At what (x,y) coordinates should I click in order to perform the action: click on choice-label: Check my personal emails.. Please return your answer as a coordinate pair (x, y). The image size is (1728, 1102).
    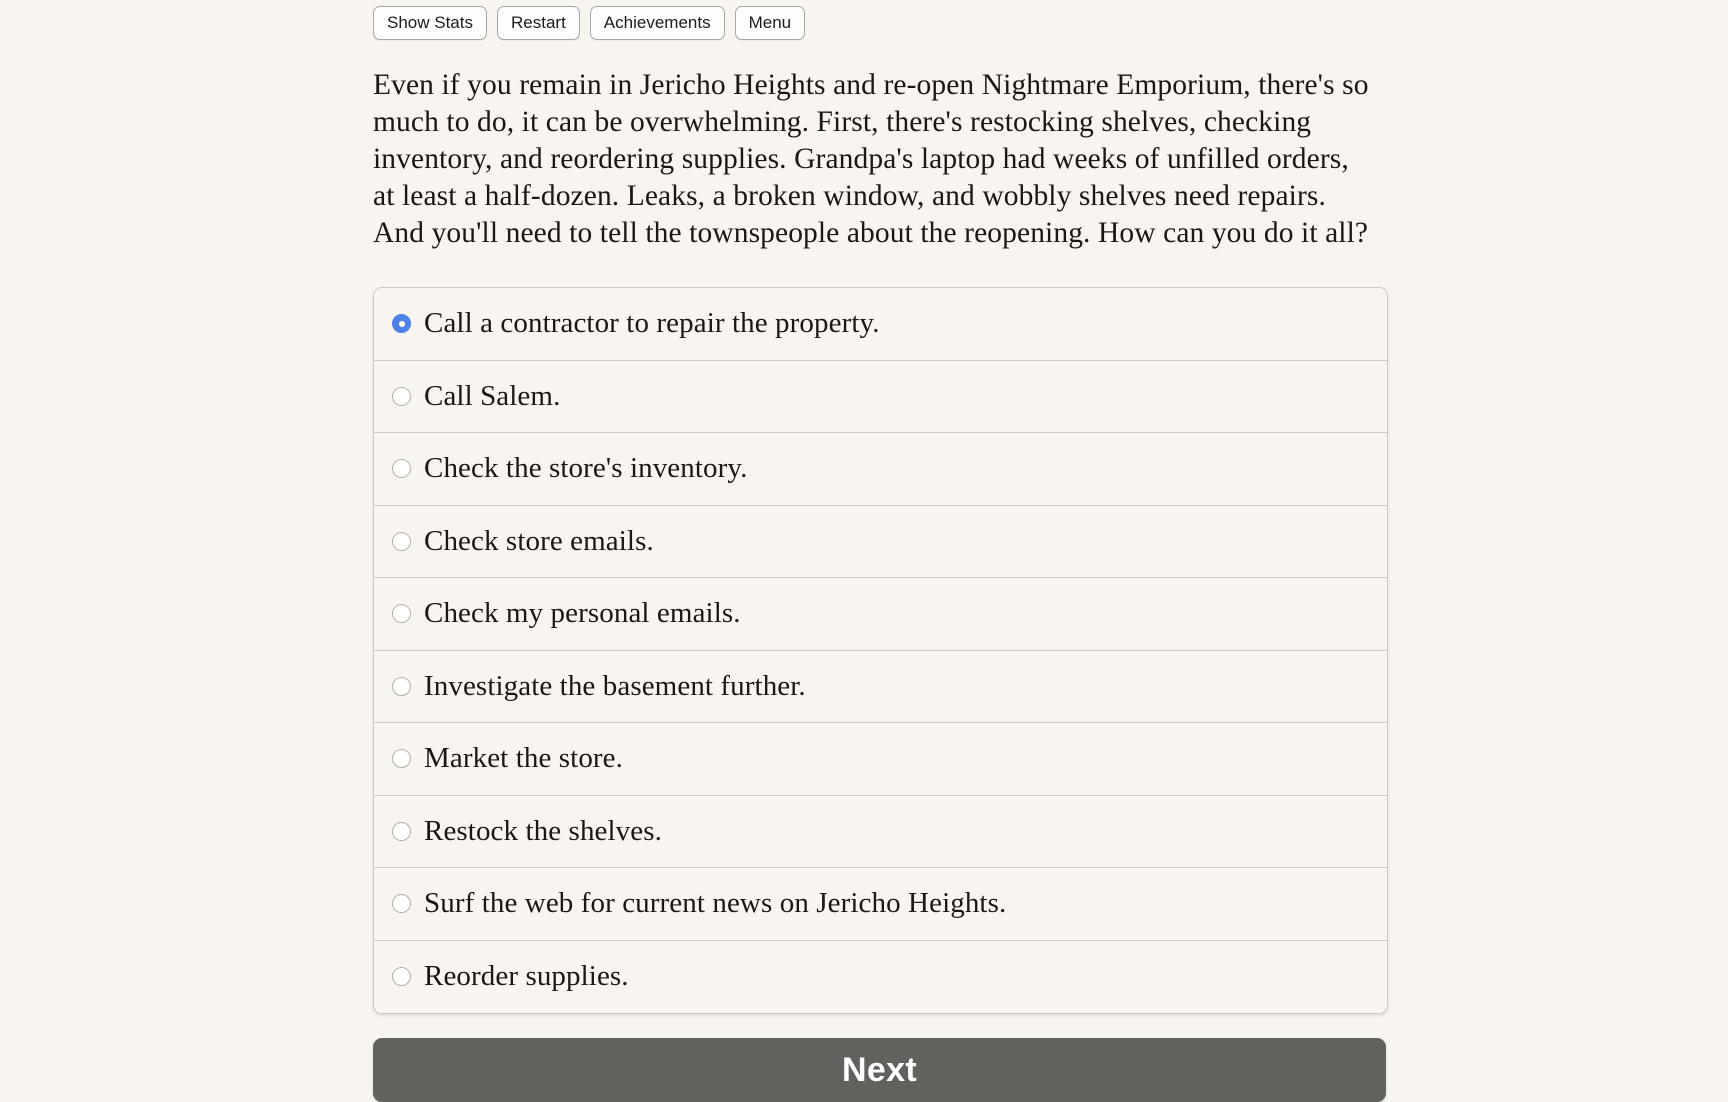
    Looking at the image, I should click on (582, 613).